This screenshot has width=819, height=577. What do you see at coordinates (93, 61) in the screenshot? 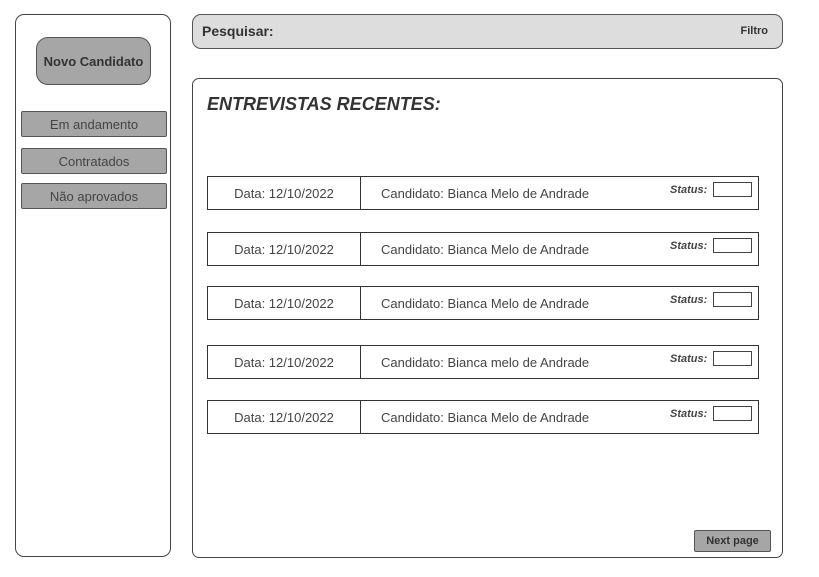
I see `new-candidate-button: Novo Candidato` at bounding box center [93, 61].